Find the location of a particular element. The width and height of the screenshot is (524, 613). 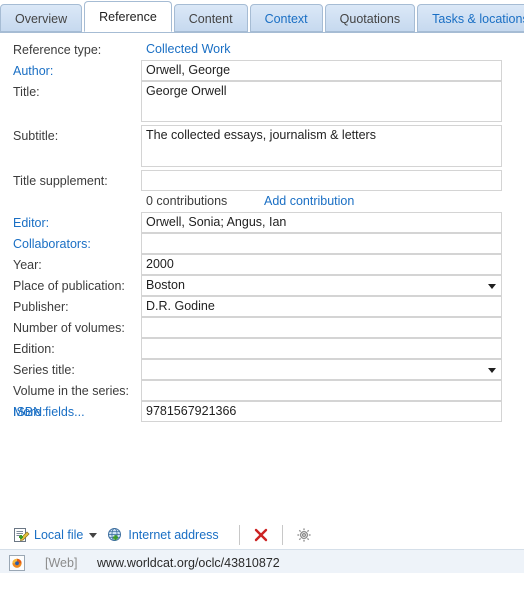

collaborators-field-wrap is located at coordinates (327, 243).